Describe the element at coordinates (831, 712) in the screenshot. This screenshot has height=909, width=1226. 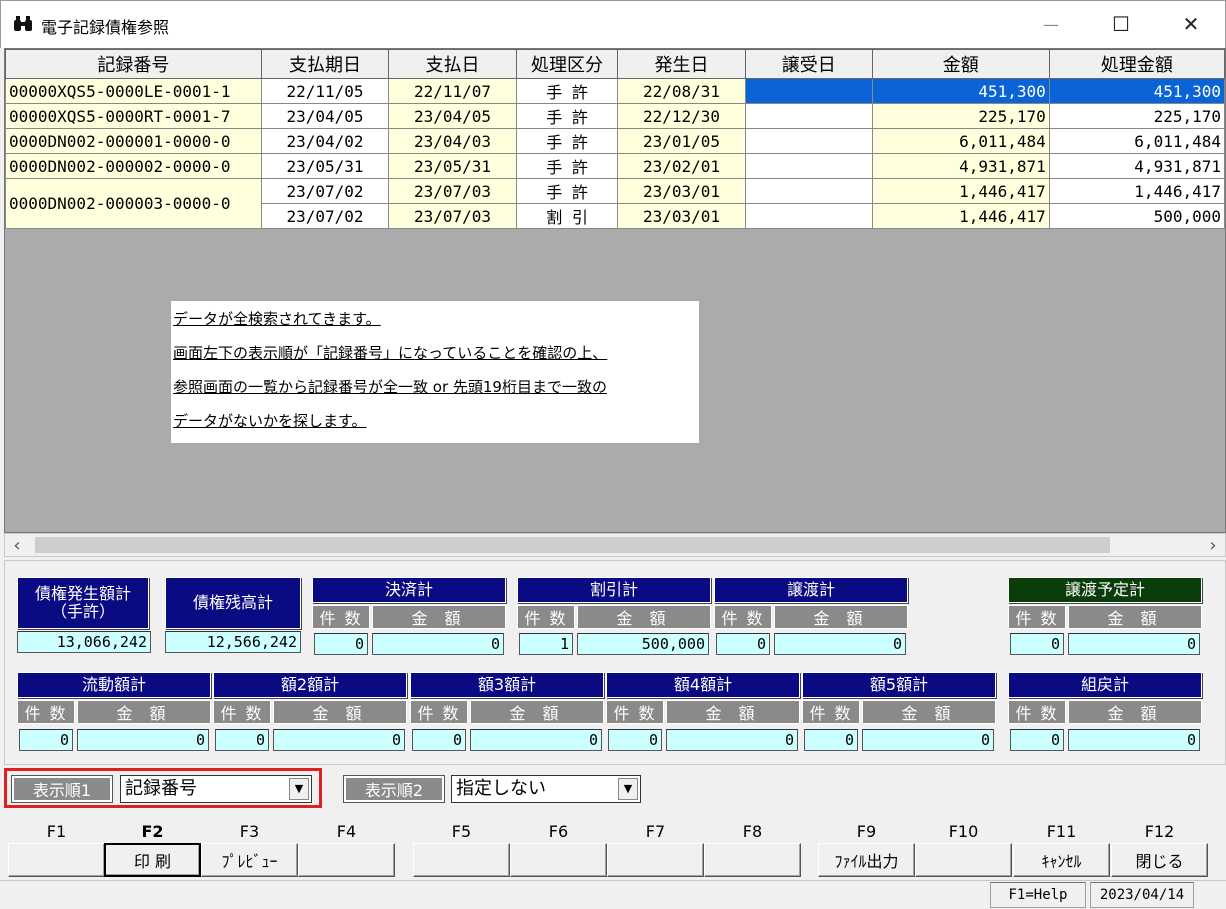
I see `k5-count-label: 件 数` at that location.